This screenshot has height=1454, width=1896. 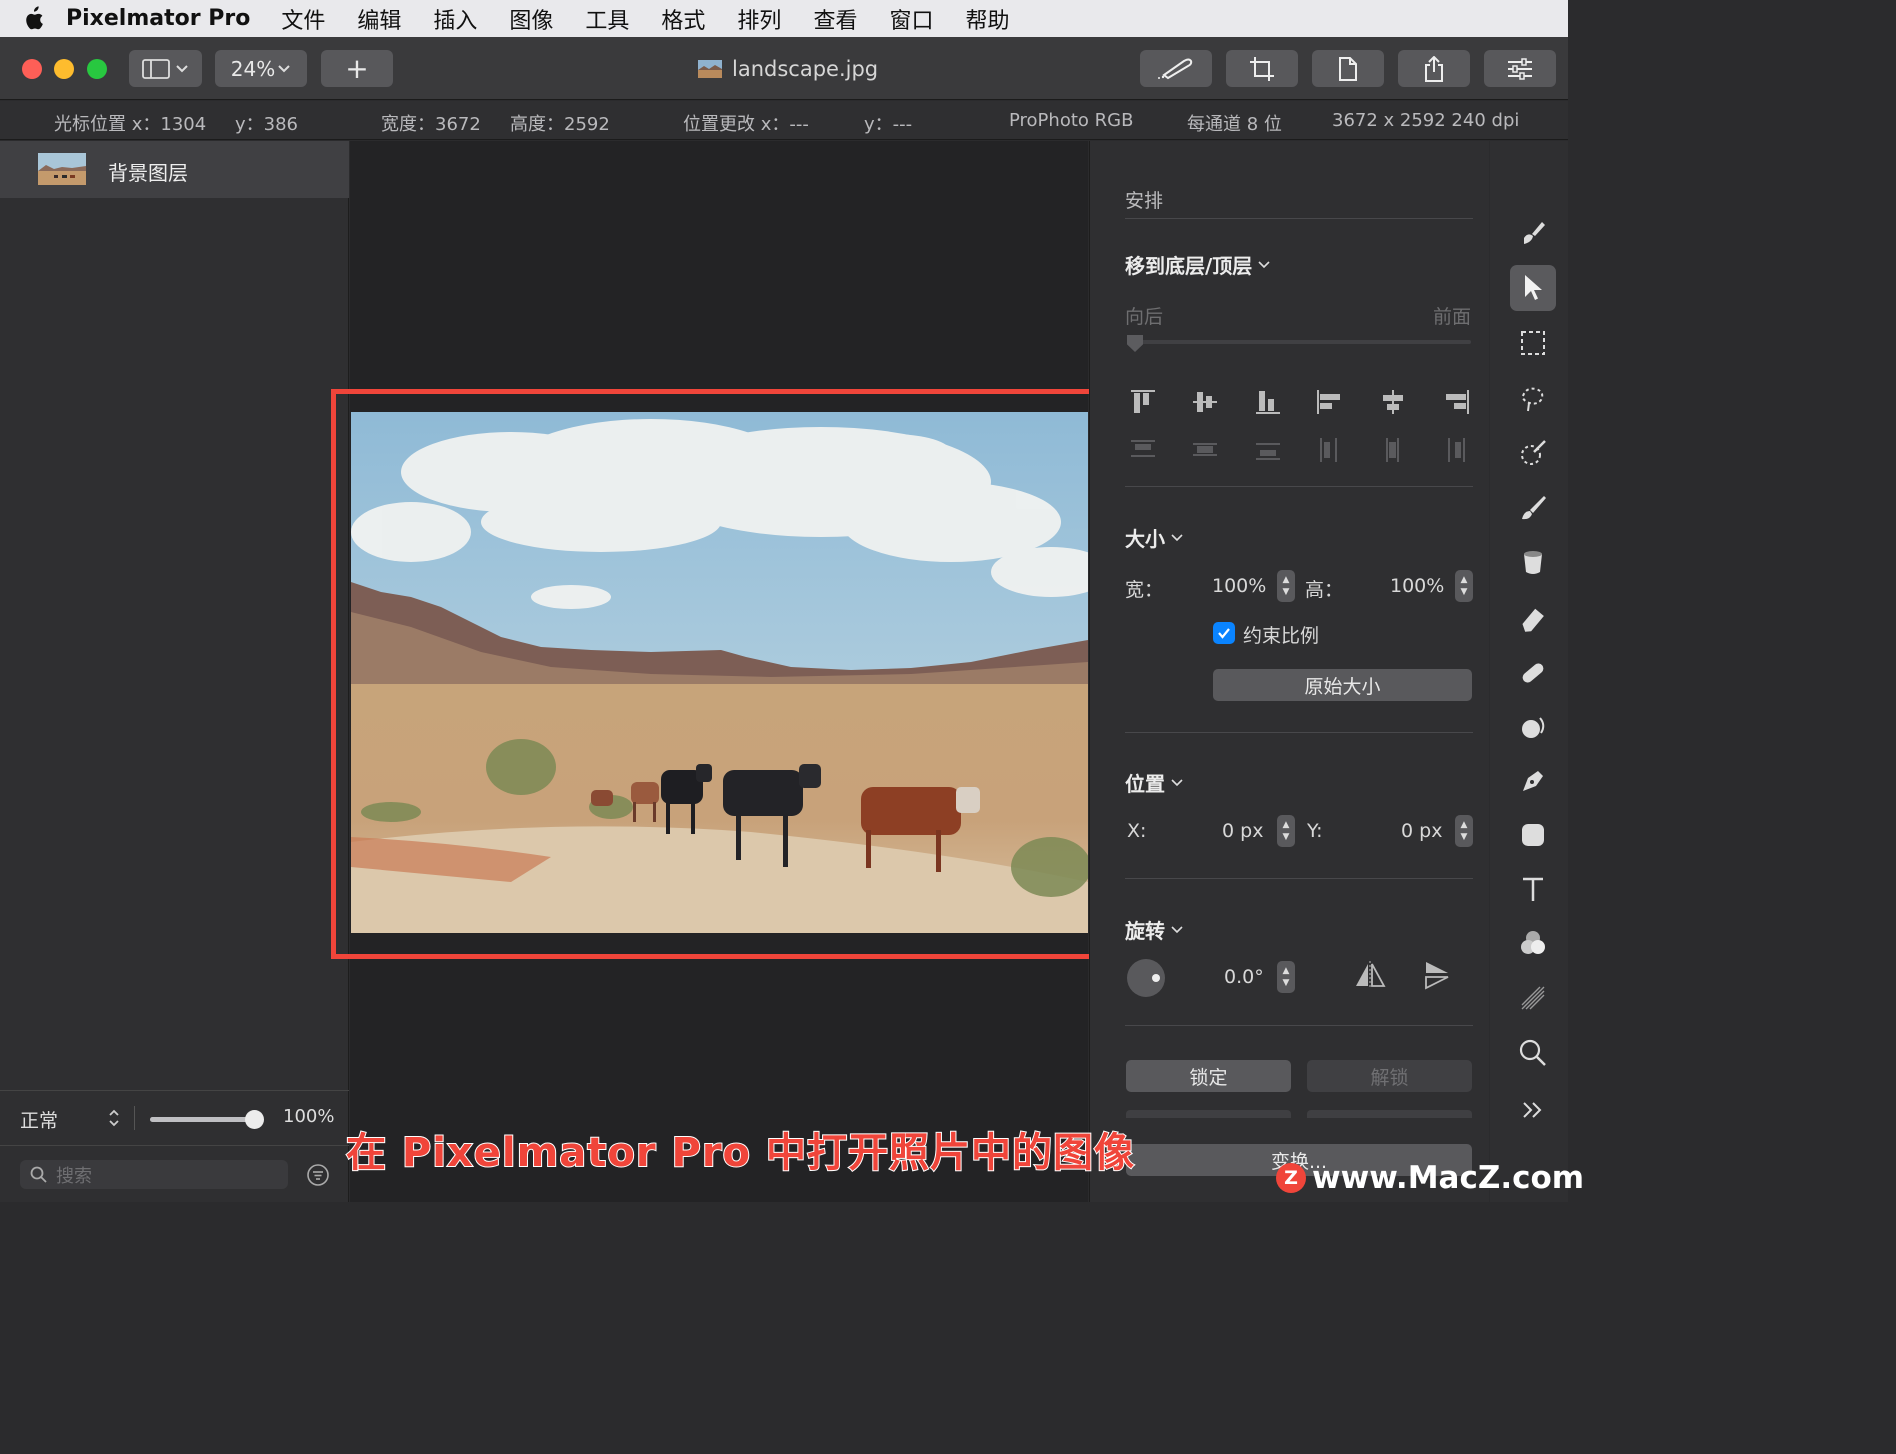 What do you see at coordinates (1389, 1114) in the screenshot?
I see `ungroup-button-partial` at bounding box center [1389, 1114].